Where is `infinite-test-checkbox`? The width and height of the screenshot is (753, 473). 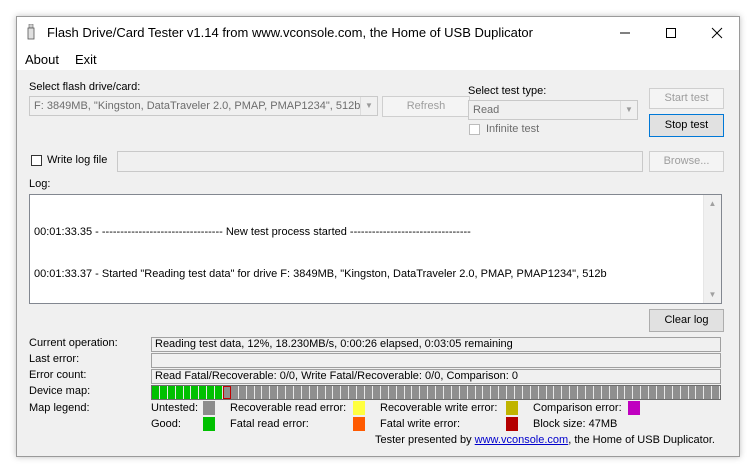 infinite-test-checkbox is located at coordinates (474, 129).